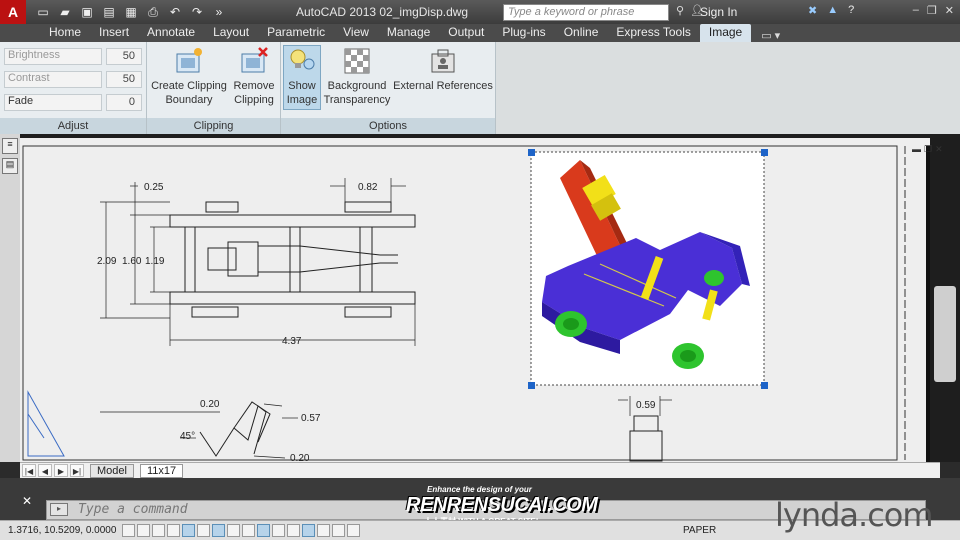 This screenshot has width=960, height=540. What do you see at coordinates (680, 10) in the screenshot?
I see `binoculars-icon: ⚲` at bounding box center [680, 10].